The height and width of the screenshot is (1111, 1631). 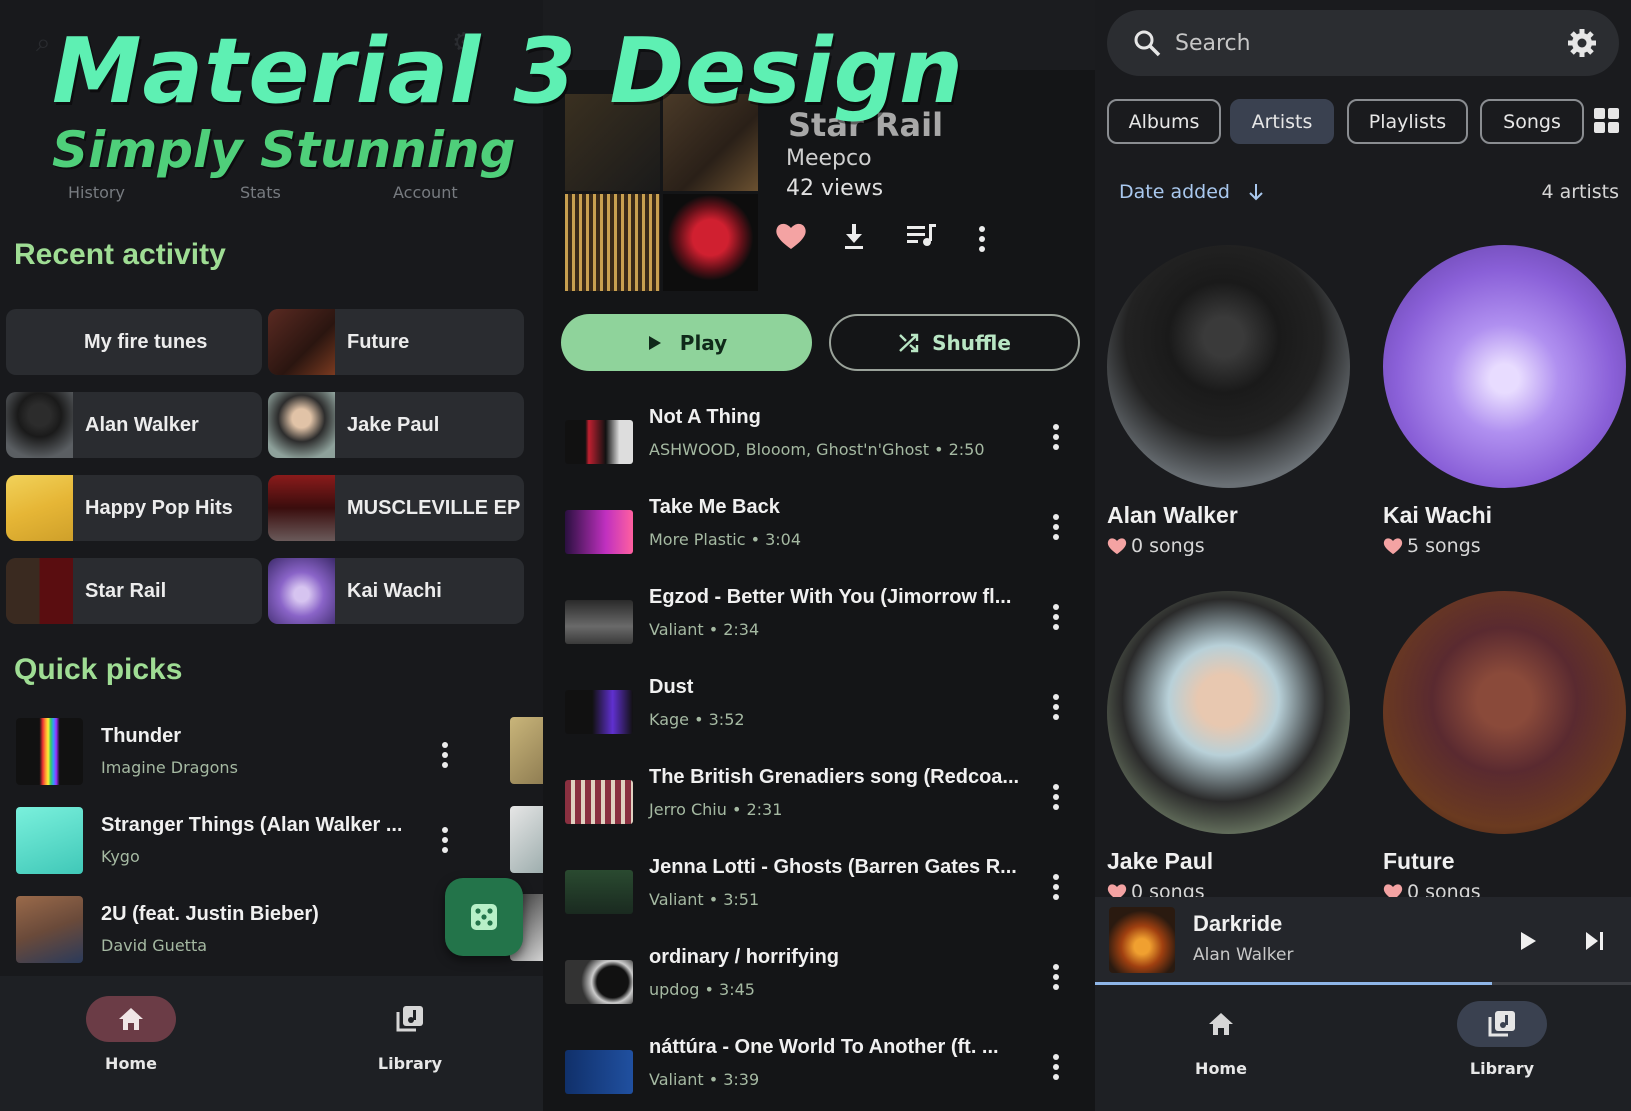 What do you see at coordinates (434, 507) in the screenshot?
I see `recent-item-label: MUSCLEVILLE EP` at bounding box center [434, 507].